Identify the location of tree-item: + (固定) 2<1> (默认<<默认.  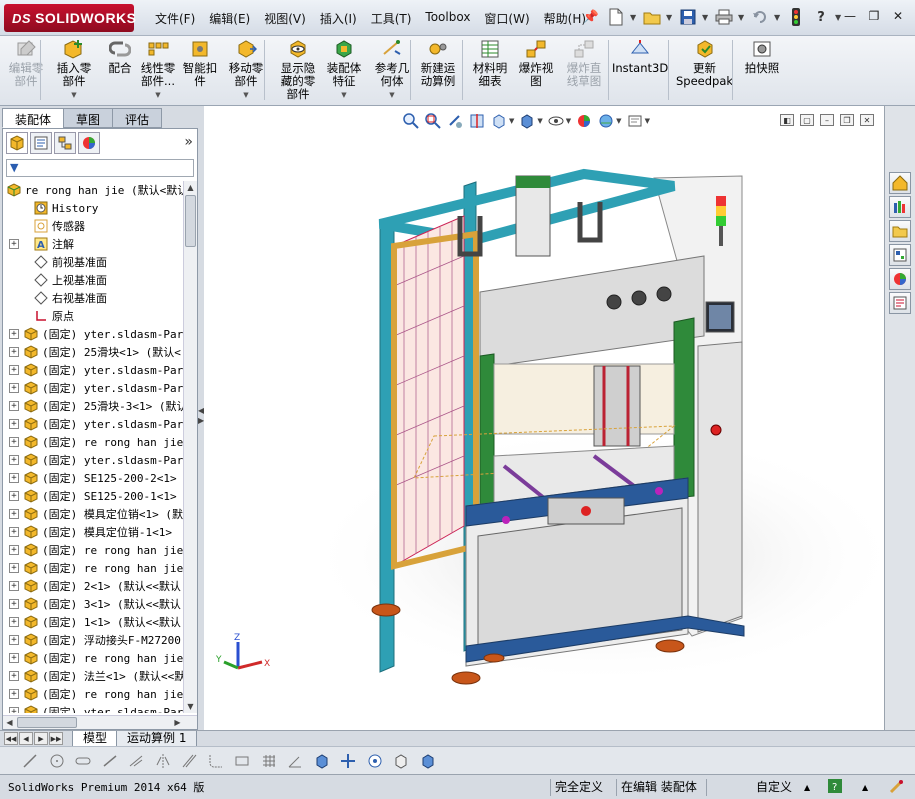
(93, 586).